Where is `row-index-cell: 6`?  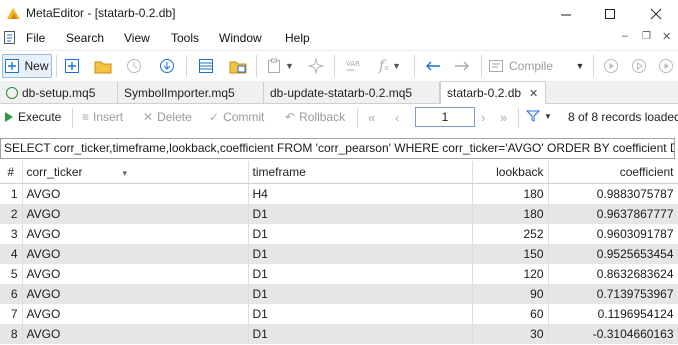
row-index-cell: 6 is located at coordinates (11, 294).